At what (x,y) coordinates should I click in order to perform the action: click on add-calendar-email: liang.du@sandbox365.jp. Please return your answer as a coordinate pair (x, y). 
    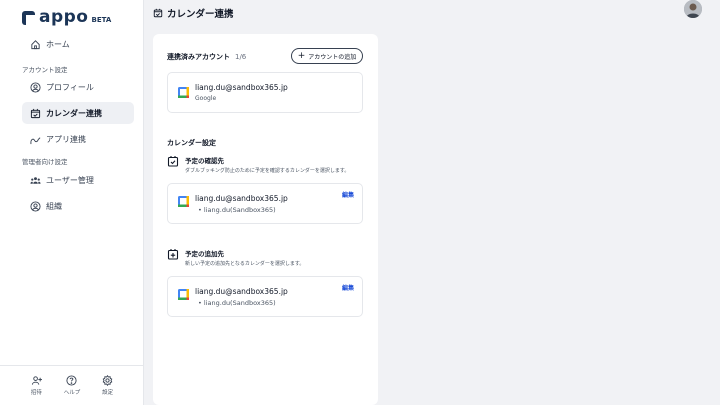
    Looking at the image, I should click on (241, 291).